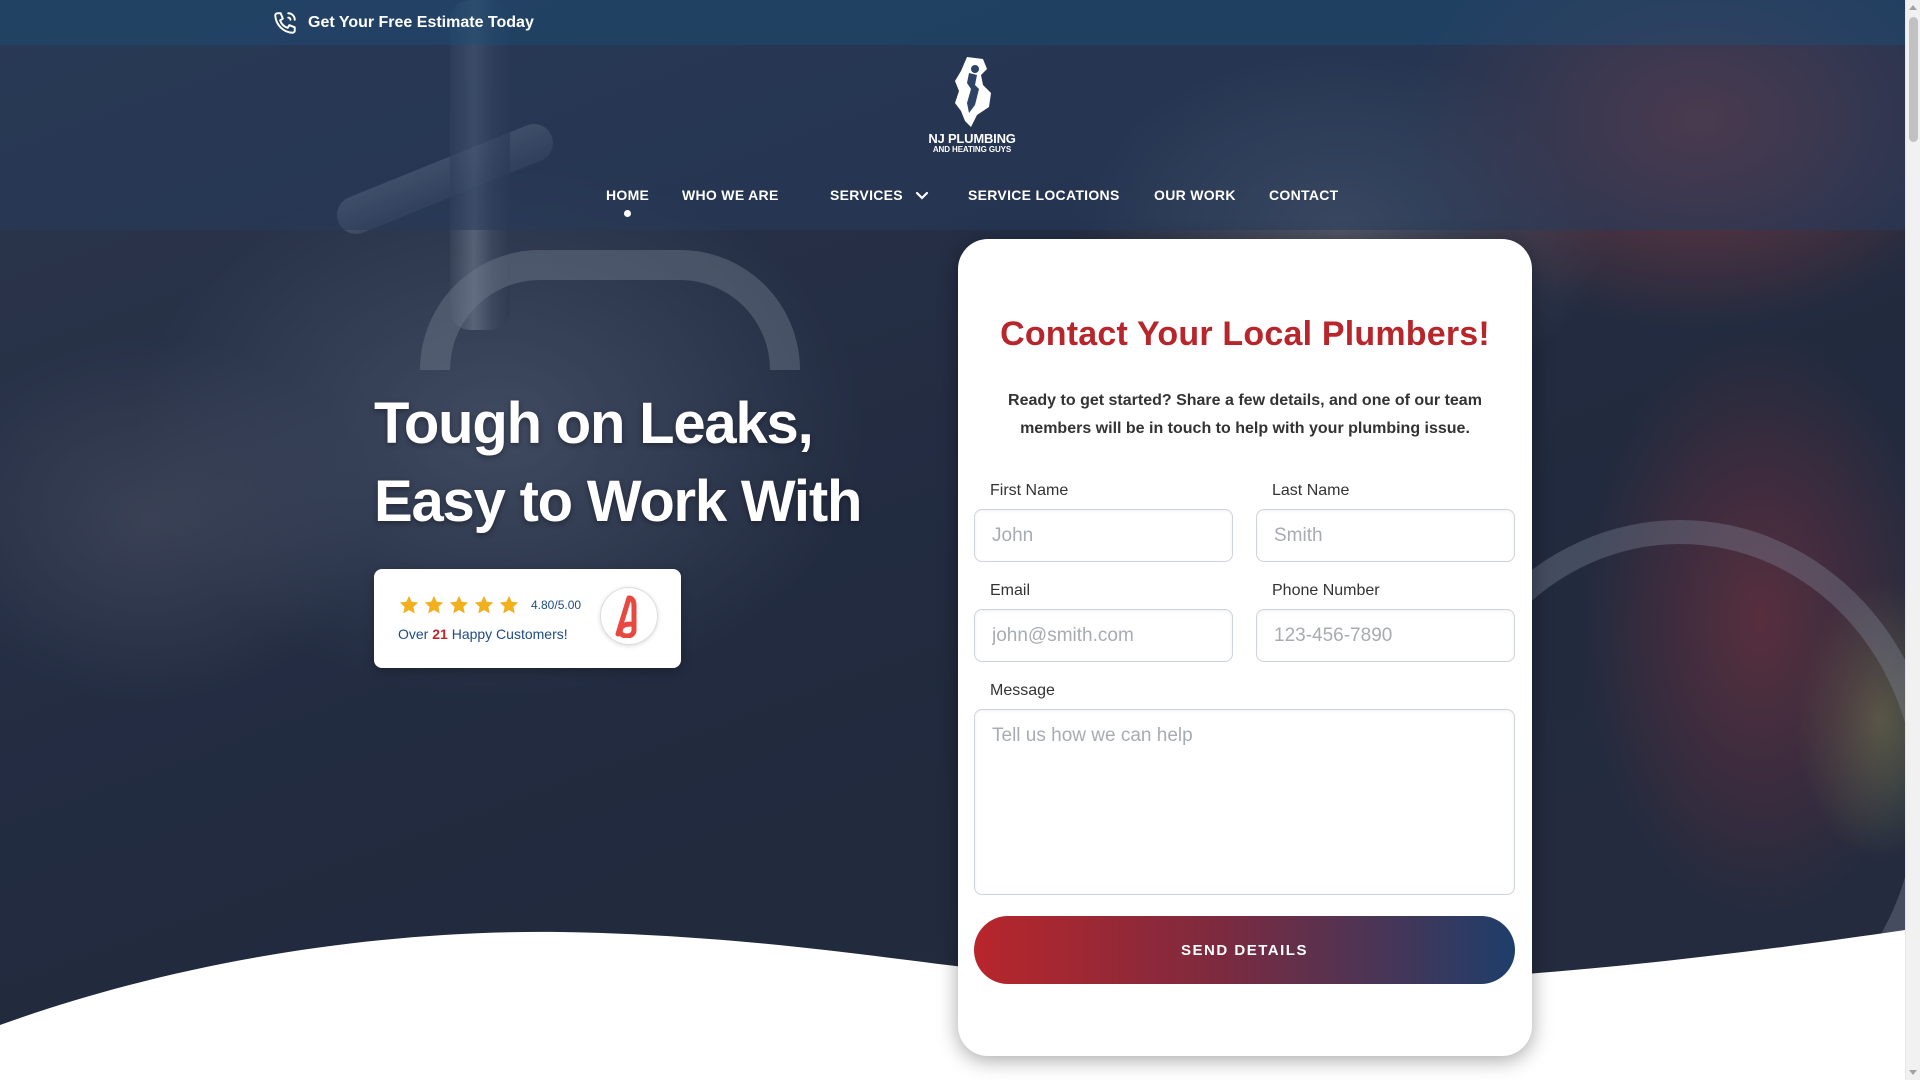 This screenshot has height=1080, width=1920. What do you see at coordinates (1912, 540) in the screenshot?
I see `page-scrollbar` at bounding box center [1912, 540].